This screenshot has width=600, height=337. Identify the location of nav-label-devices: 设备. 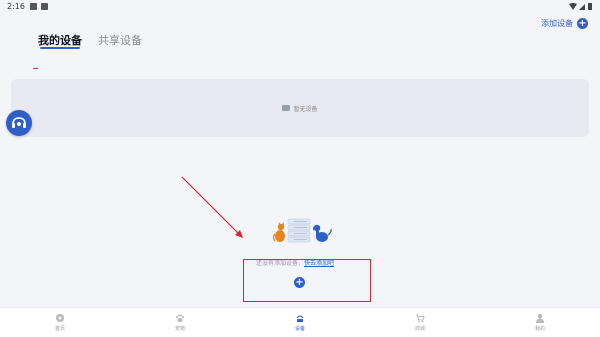
(299, 329).